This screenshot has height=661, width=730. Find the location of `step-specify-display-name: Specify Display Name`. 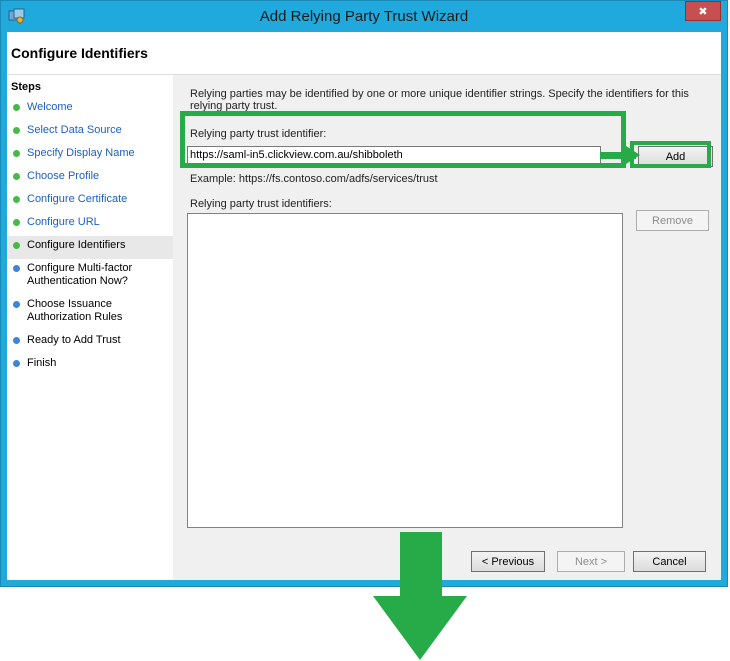

step-specify-display-name: Specify Display Name is located at coordinates (90, 153).